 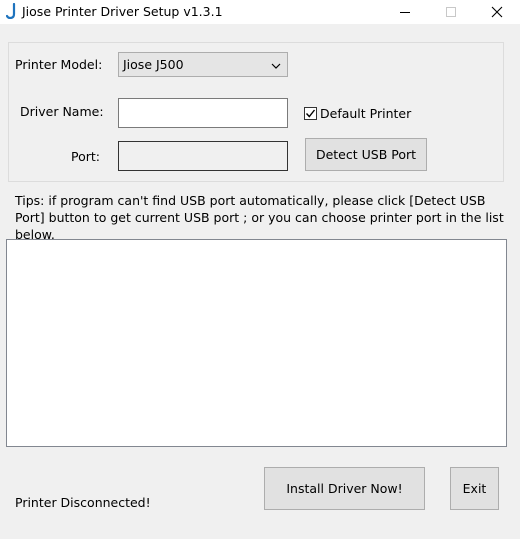 I want to click on status-text: Printer Disconnected!, so click(x=83, y=502).